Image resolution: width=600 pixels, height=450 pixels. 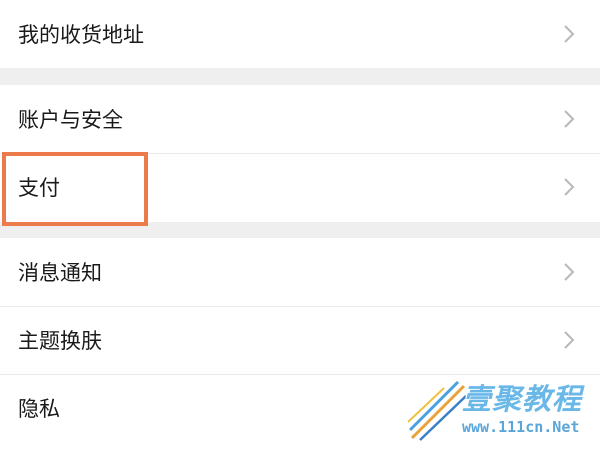 What do you see at coordinates (60, 273) in the screenshot?
I see `settings-item-label: 消息通知` at bounding box center [60, 273].